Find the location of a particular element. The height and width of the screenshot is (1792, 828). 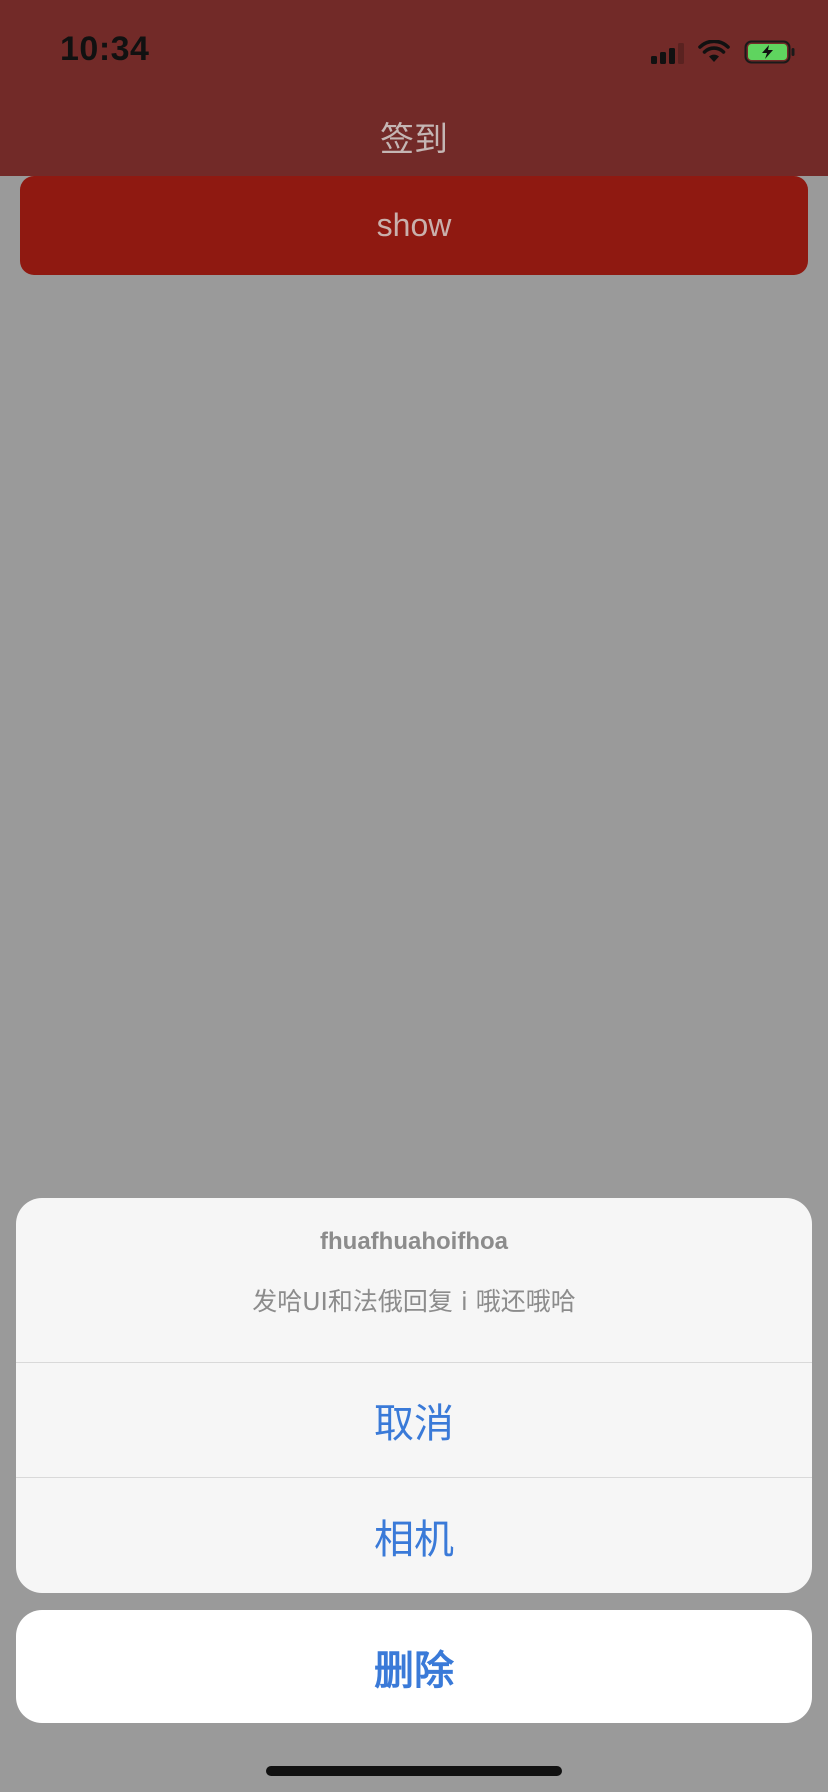

action-sheet-title: fhuafhuahoifhoa is located at coordinates (414, 1241).